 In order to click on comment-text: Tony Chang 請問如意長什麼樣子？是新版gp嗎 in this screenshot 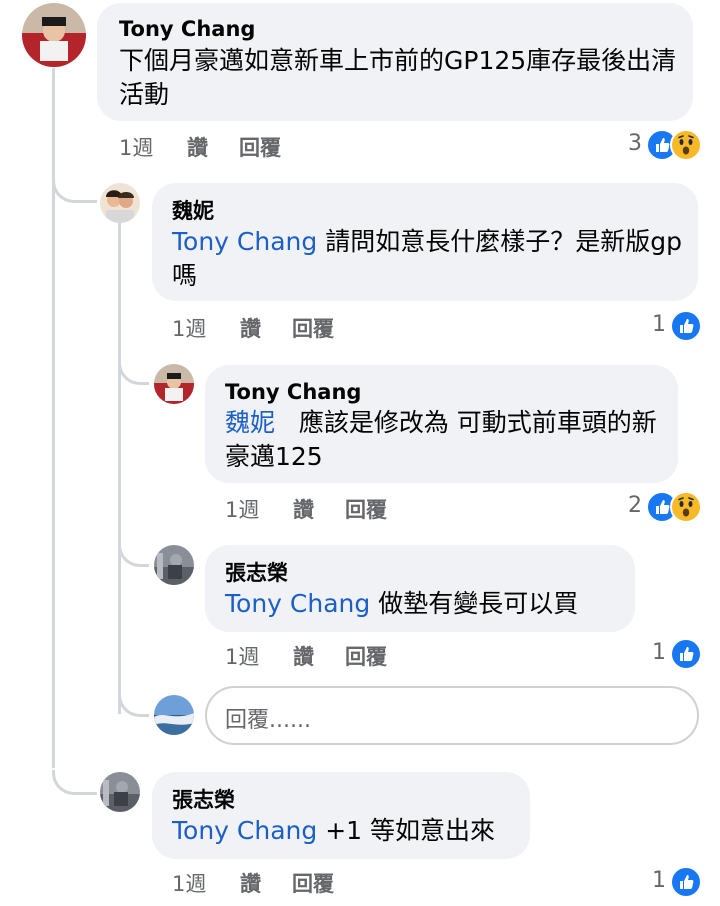, I will do `click(427, 259)`.